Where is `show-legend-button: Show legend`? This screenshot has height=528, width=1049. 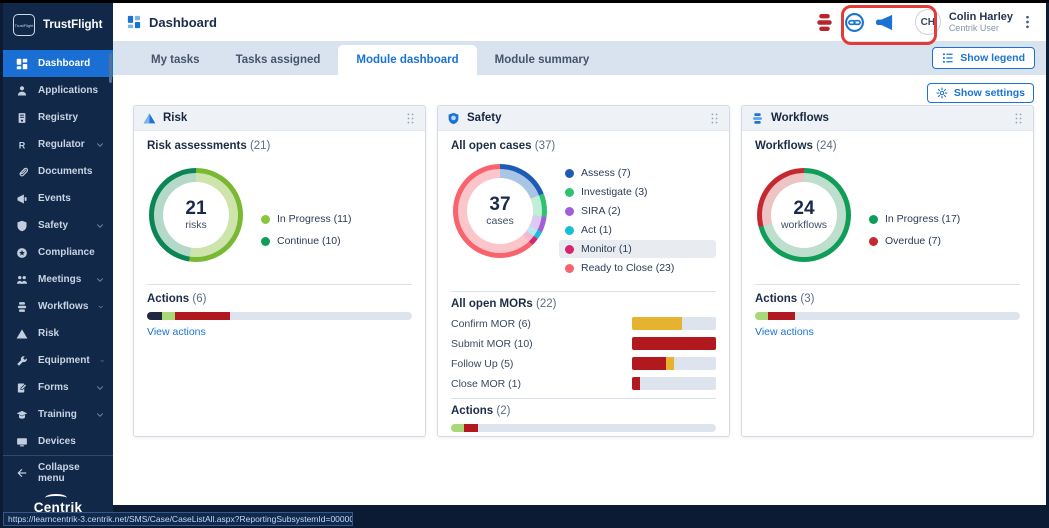
show-legend-button: Show legend is located at coordinates (983, 58).